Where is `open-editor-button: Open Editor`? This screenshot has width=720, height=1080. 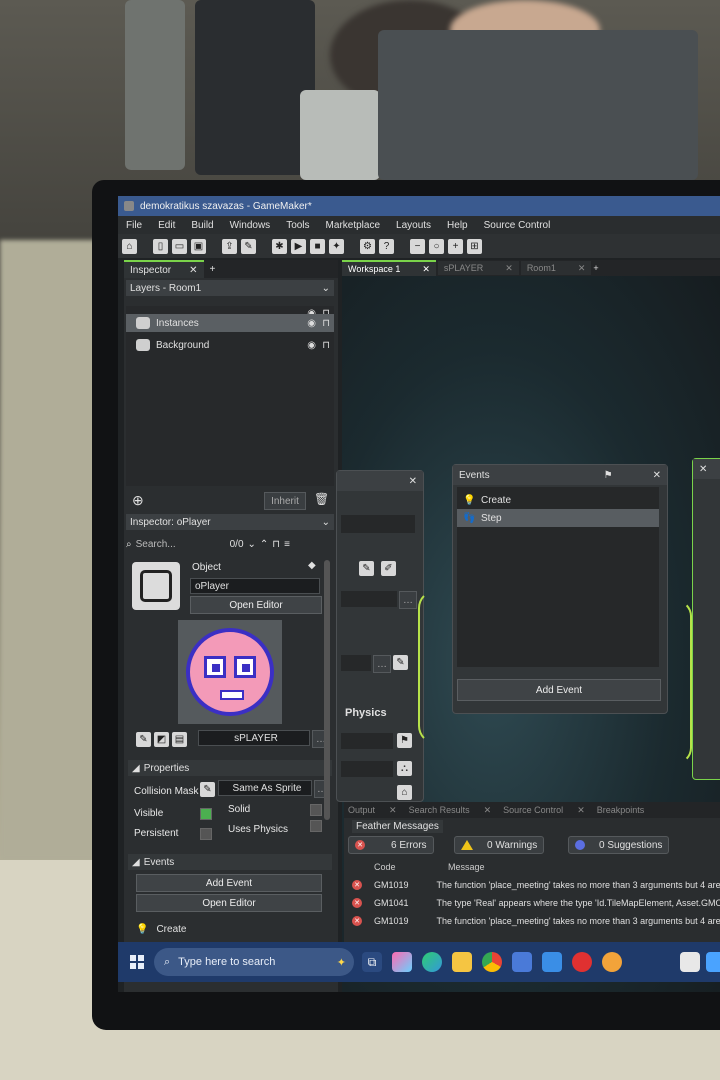 open-editor-button: Open Editor is located at coordinates (256, 605).